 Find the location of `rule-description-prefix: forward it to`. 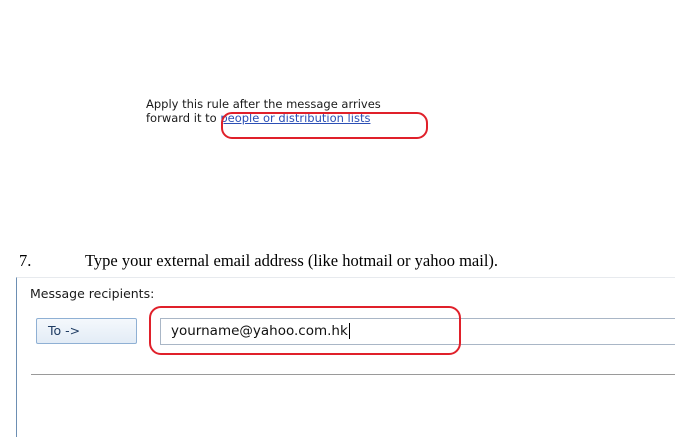

rule-description-prefix: forward it to is located at coordinates (183, 118).